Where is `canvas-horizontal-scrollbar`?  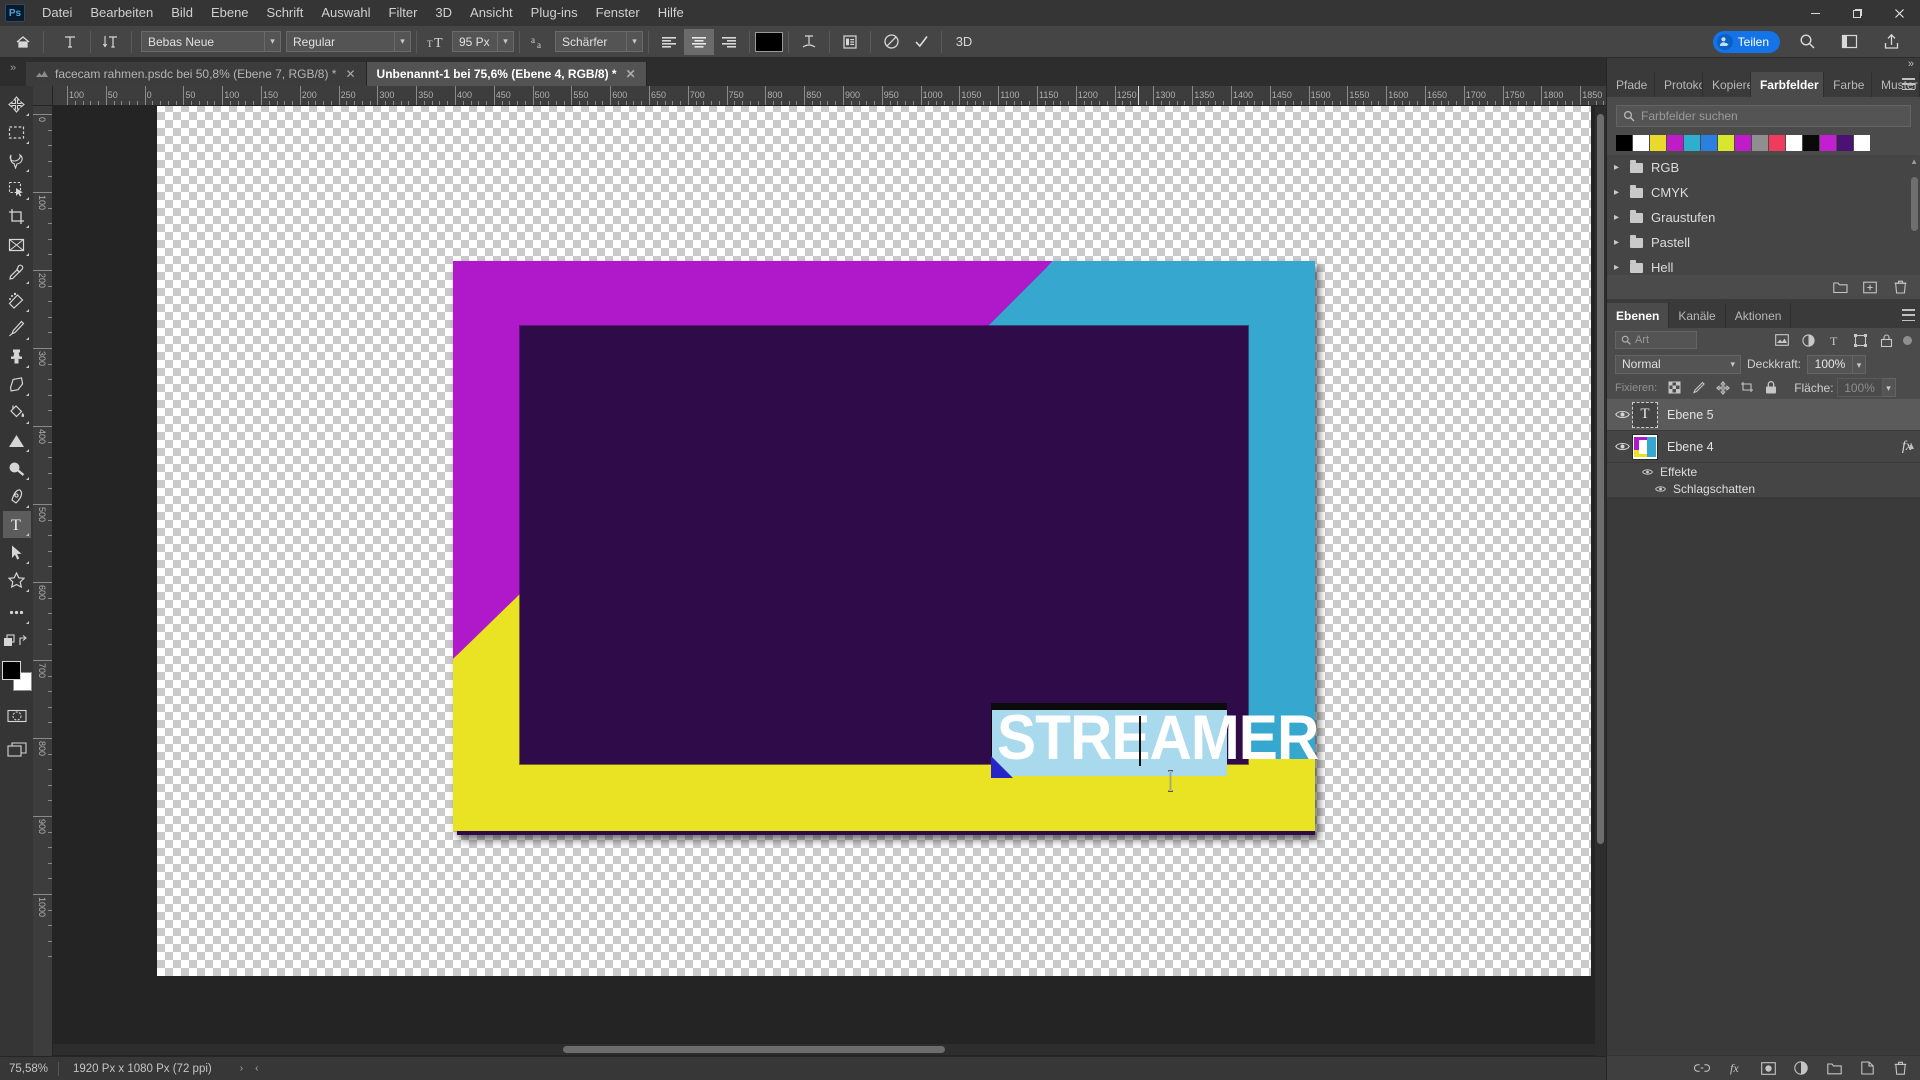
canvas-horizontal-scrollbar is located at coordinates (829, 1049).